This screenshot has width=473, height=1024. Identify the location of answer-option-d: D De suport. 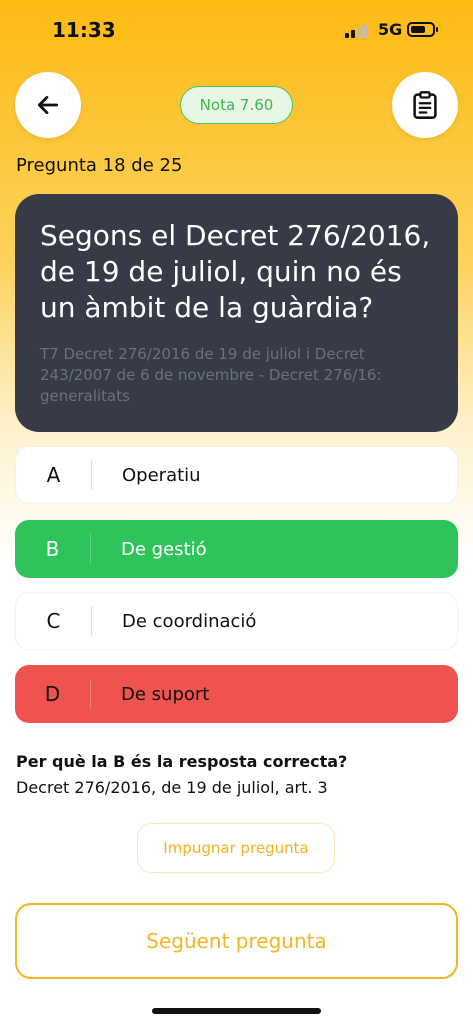
(236, 694).